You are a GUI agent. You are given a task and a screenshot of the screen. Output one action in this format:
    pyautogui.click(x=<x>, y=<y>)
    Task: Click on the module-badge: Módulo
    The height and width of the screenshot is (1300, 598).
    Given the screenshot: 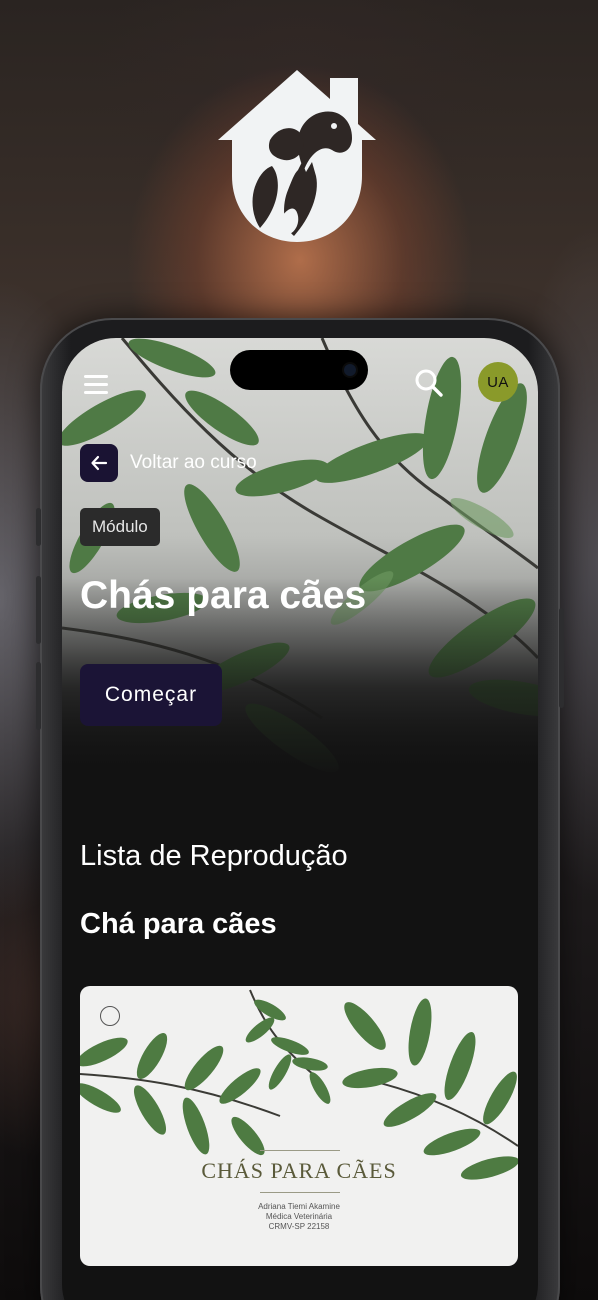 What is the action you would take?
    pyautogui.click(x=120, y=527)
    